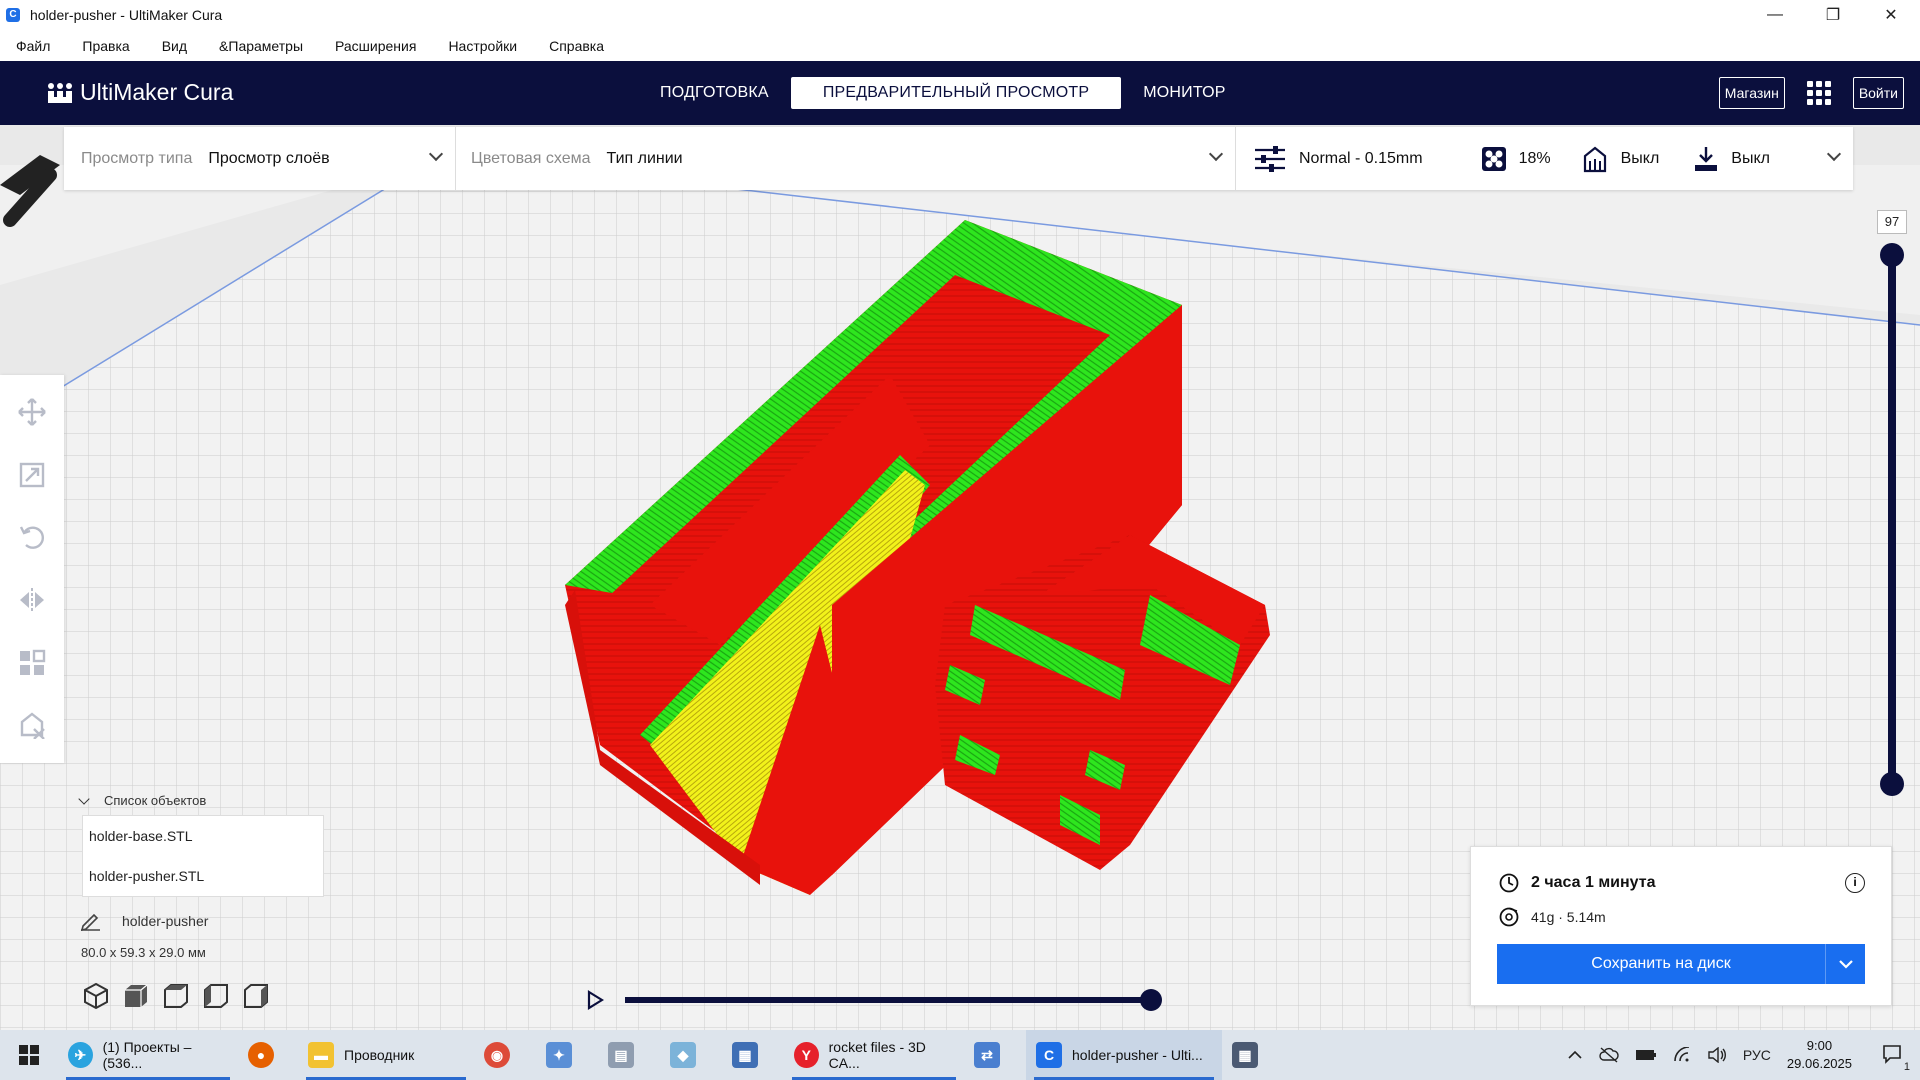 This screenshot has height=1080, width=1920. Describe the element at coordinates (1552, 917) in the screenshot. I see `material-usage: 41g · 5.14m` at that location.